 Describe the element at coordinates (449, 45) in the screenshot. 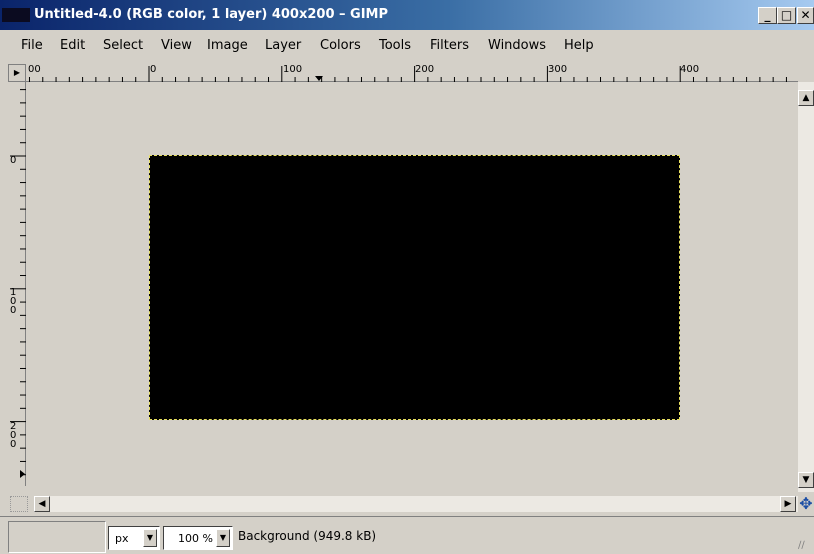

I see `menu-filters: Filters` at that location.